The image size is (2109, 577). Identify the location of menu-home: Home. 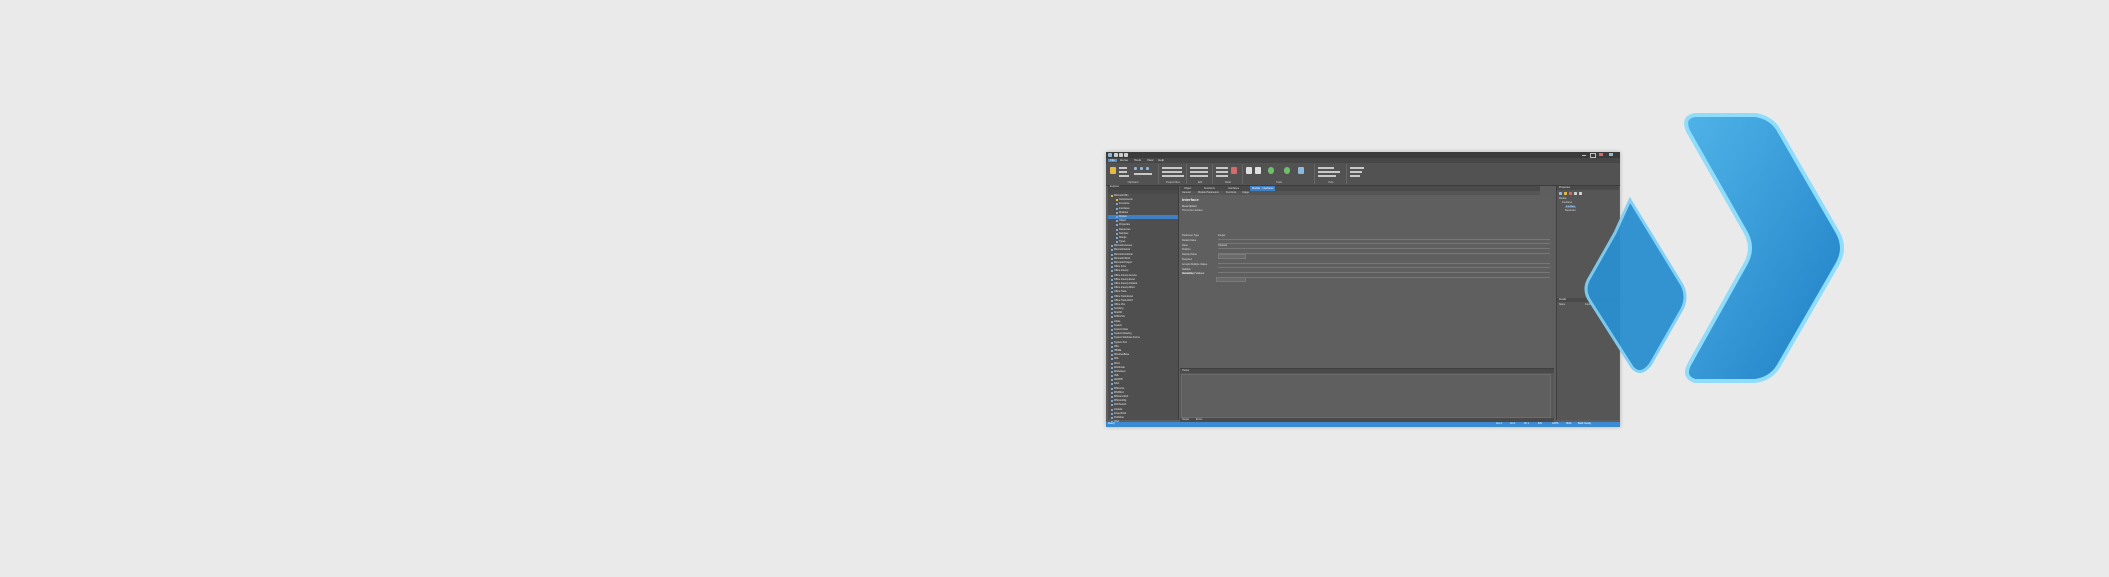
(1124, 160).